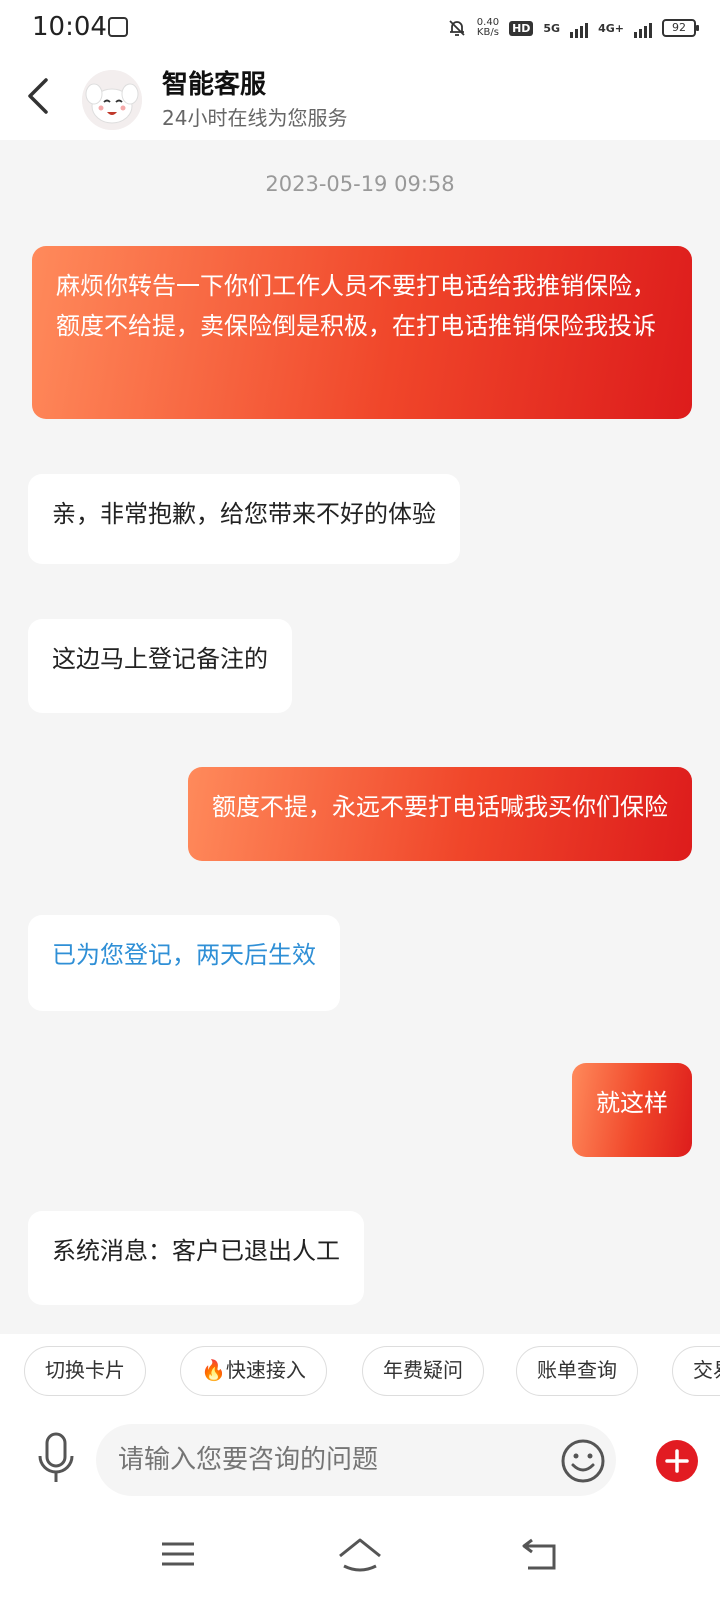  I want to click on sim1-network-label: 5G, so click(552, 28).